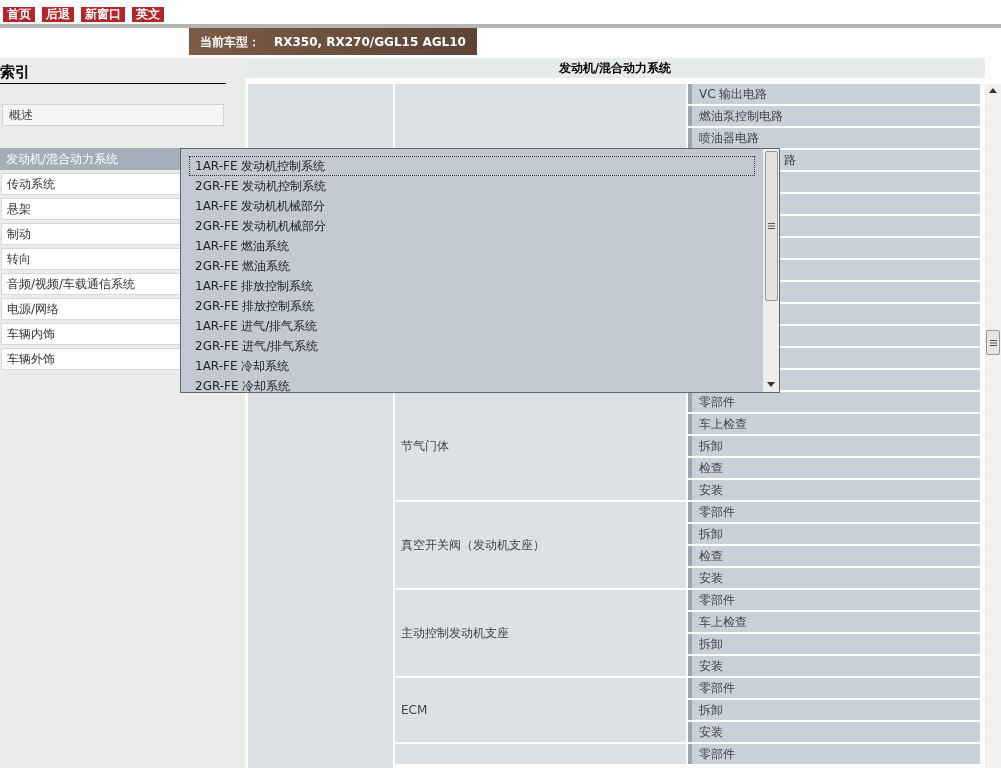 The height and width of the screenshot is (768, 1001). Describe the element at coordinates (771, 384) in the screenshot. I see `scroll-down-icon` at that location.